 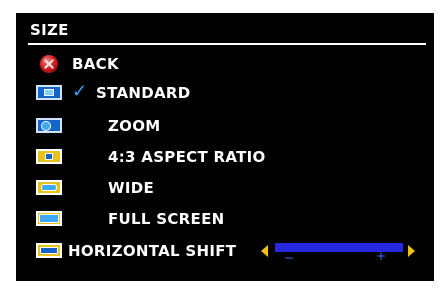 What do you see at coordinates (49, 125) in the screenshot?
I see `zoom-screen-icon` at bounding box center [49, 125].